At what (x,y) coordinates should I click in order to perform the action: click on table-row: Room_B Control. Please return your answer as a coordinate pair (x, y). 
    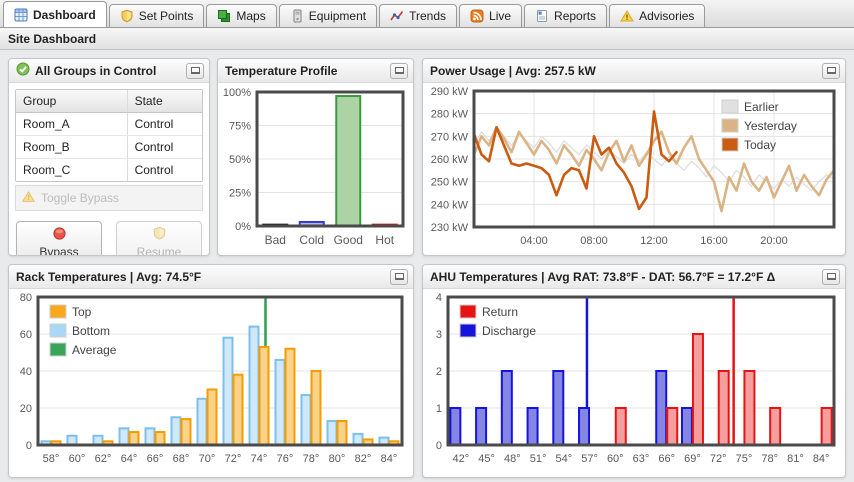
    Looking at the image, I should click on (109, 147).